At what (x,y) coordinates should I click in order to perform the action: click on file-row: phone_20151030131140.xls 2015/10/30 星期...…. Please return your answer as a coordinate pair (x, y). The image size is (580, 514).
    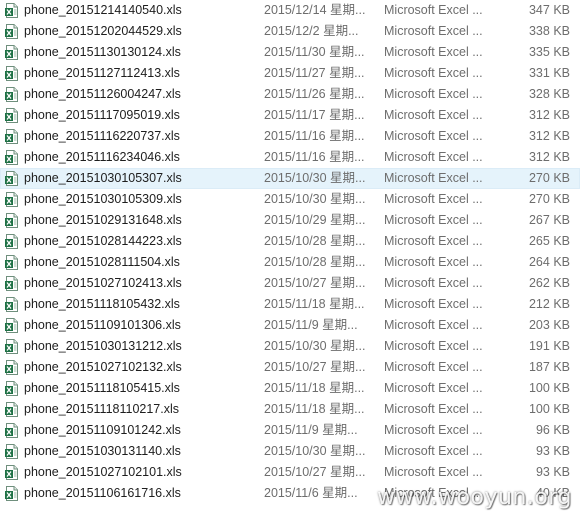
    Looking at the image, I should click on (290, 451).